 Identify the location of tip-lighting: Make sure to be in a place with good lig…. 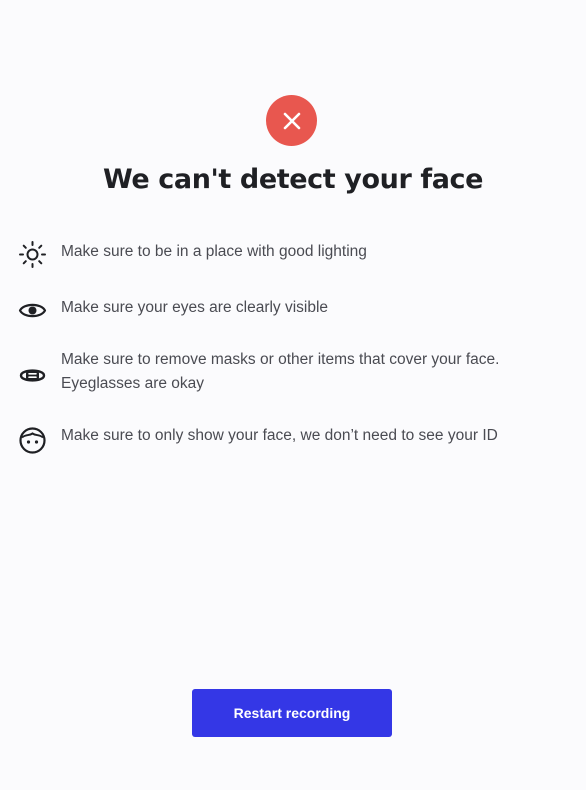
(288, 254).